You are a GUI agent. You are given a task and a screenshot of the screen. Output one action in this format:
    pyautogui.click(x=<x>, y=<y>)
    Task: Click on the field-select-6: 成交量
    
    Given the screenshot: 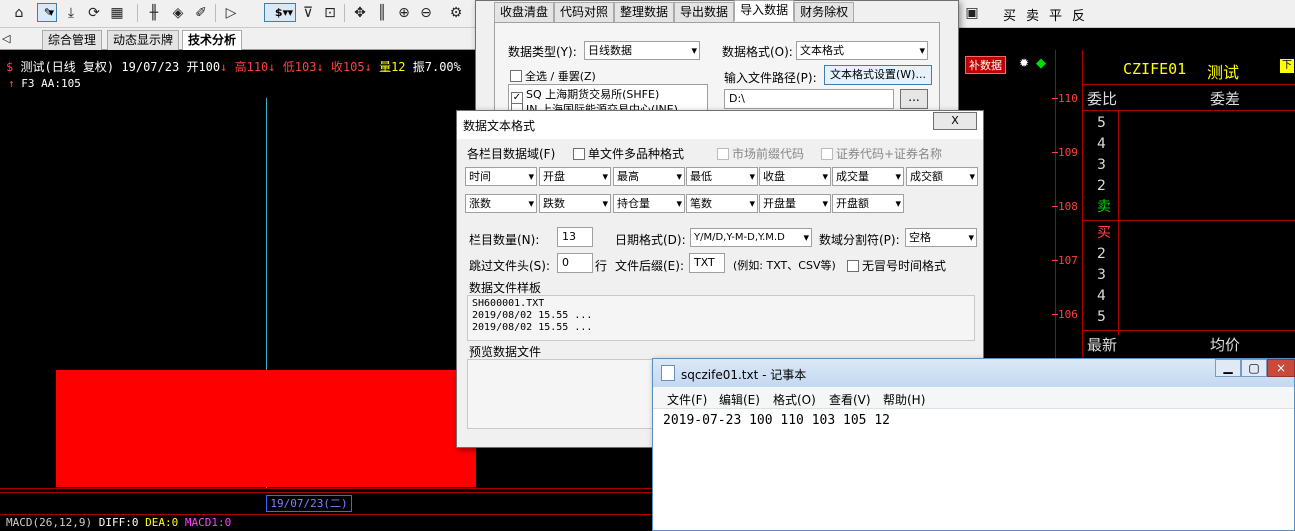 What is the action you would take?
    pyautogui.click(x=868, y=176)
    